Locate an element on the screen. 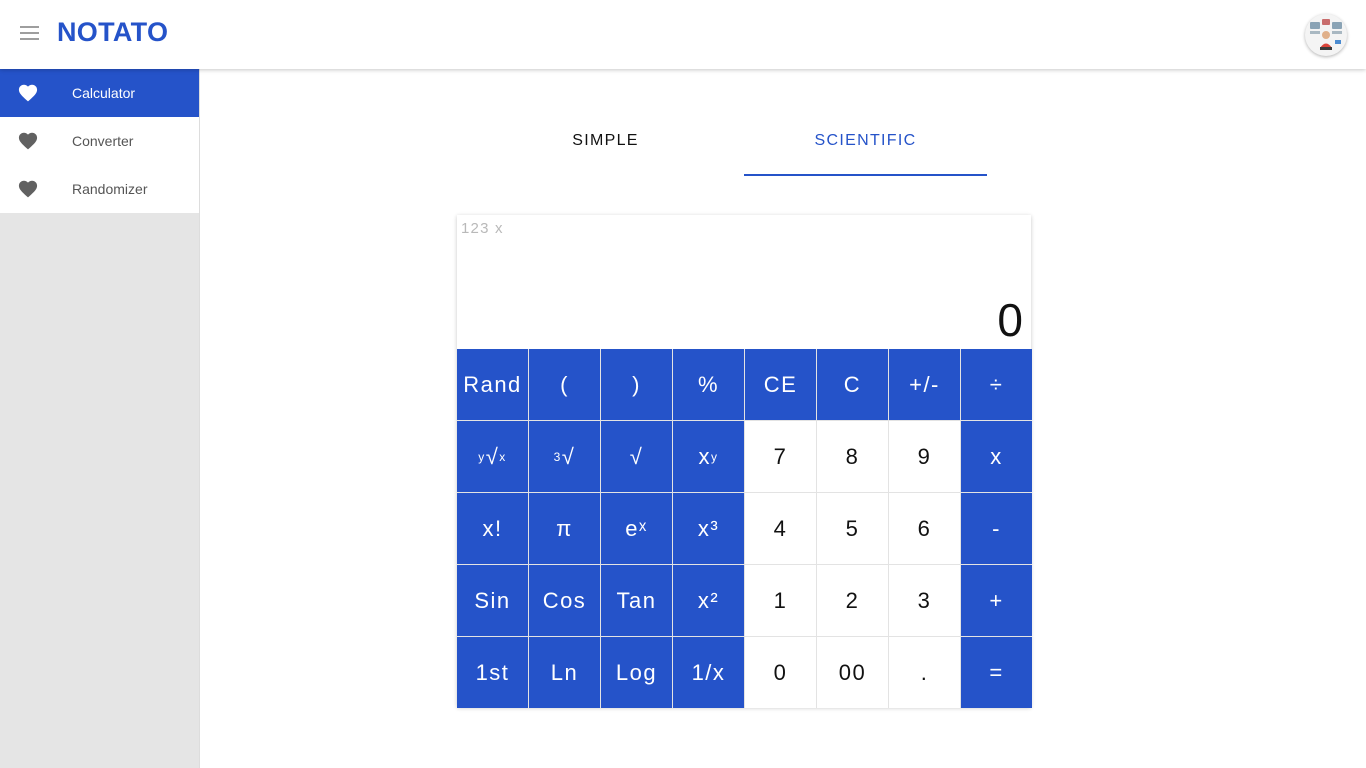  key-x-cubed: x³ is located at coordinates (708, 528).